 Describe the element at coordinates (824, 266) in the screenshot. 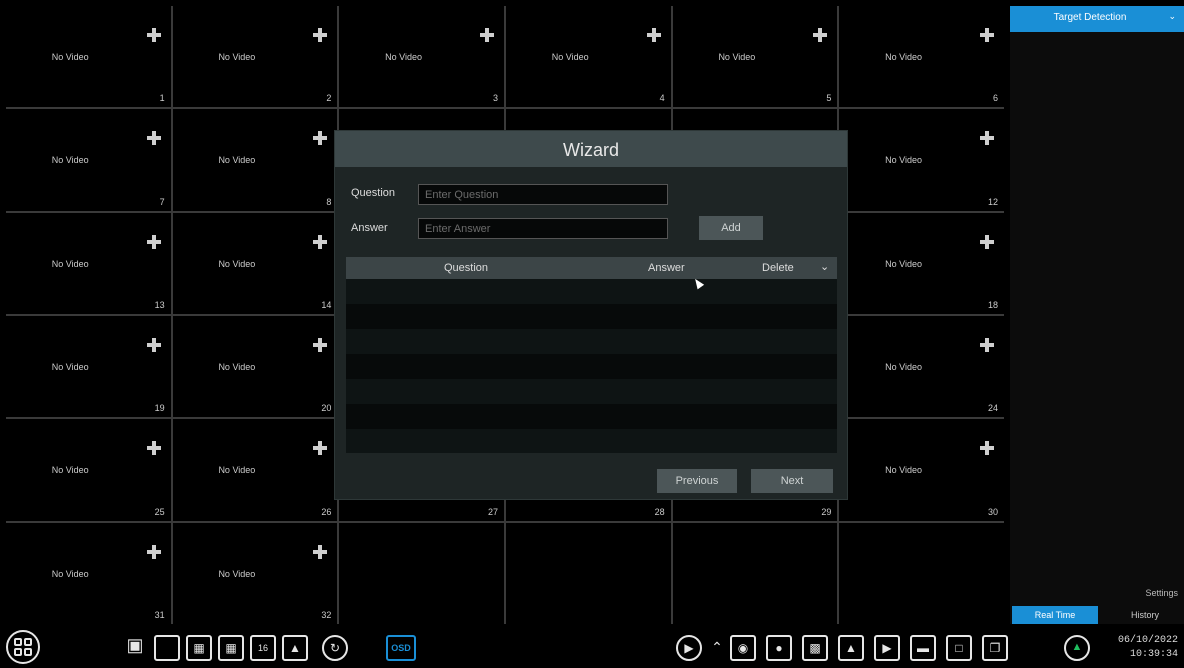

I see `chevron-down-icon: ⌄` at that location.